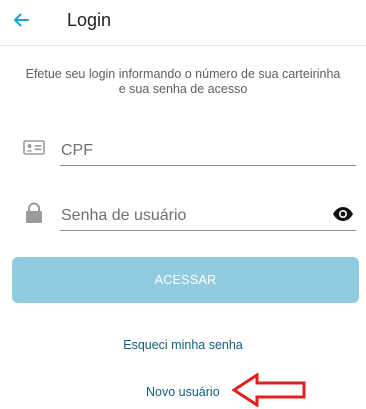 This screenshot has height=409, width=366. Describe the element at coordinates (34, 213) in the screenshot. I see `lock-icon` at that location.